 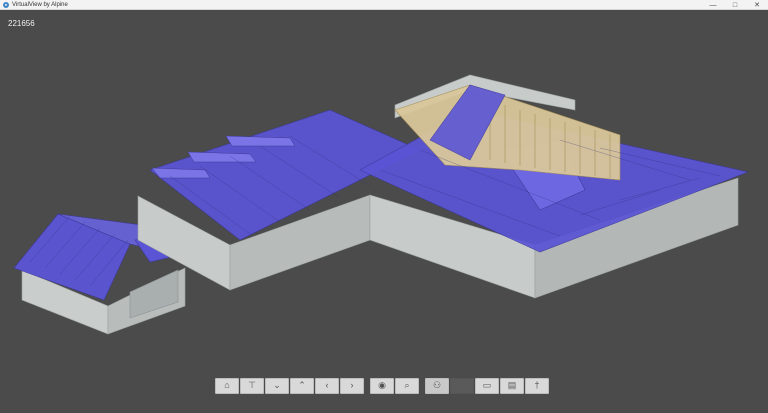 I want to click on rotate-left-button: ‹, so click(x=327, y=385).